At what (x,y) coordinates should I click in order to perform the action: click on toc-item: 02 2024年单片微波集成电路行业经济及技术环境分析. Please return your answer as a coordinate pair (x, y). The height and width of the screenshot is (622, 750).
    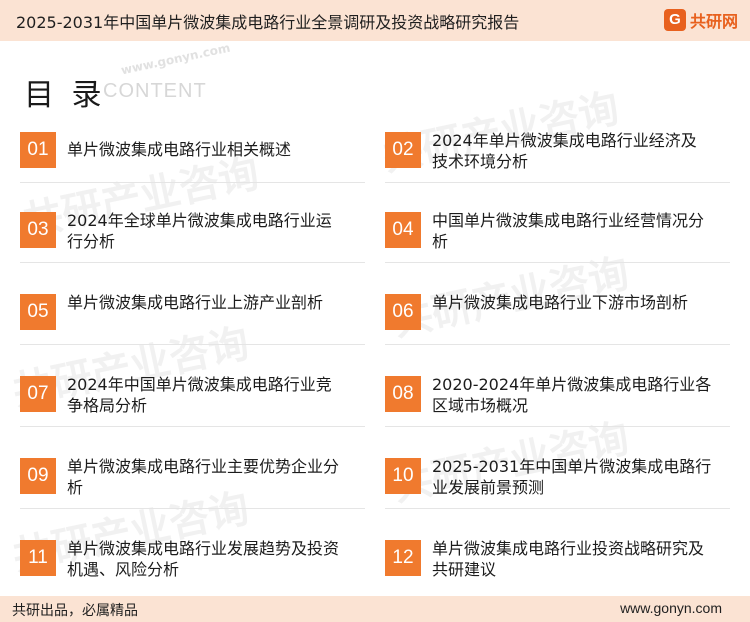
    Looking at the image, I should click on (557, 160).